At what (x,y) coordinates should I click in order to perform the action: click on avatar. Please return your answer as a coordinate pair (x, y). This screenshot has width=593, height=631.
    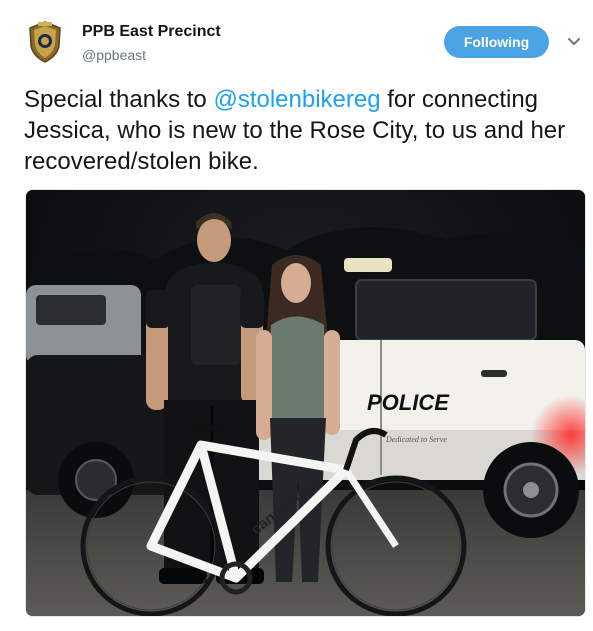
    Looking at the image, I should click on (45, 42).